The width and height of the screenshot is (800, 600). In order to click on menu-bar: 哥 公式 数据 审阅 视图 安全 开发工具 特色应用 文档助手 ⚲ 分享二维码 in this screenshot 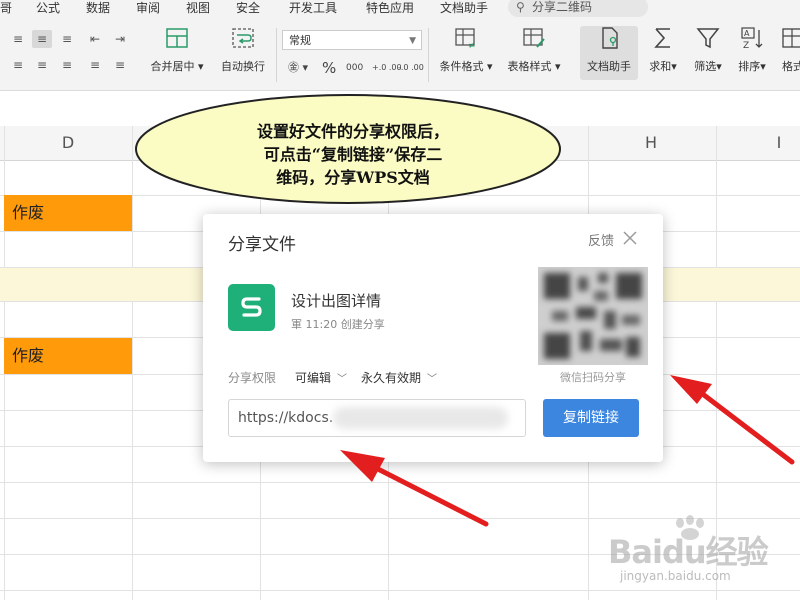, I will do `click(400, 9)`.